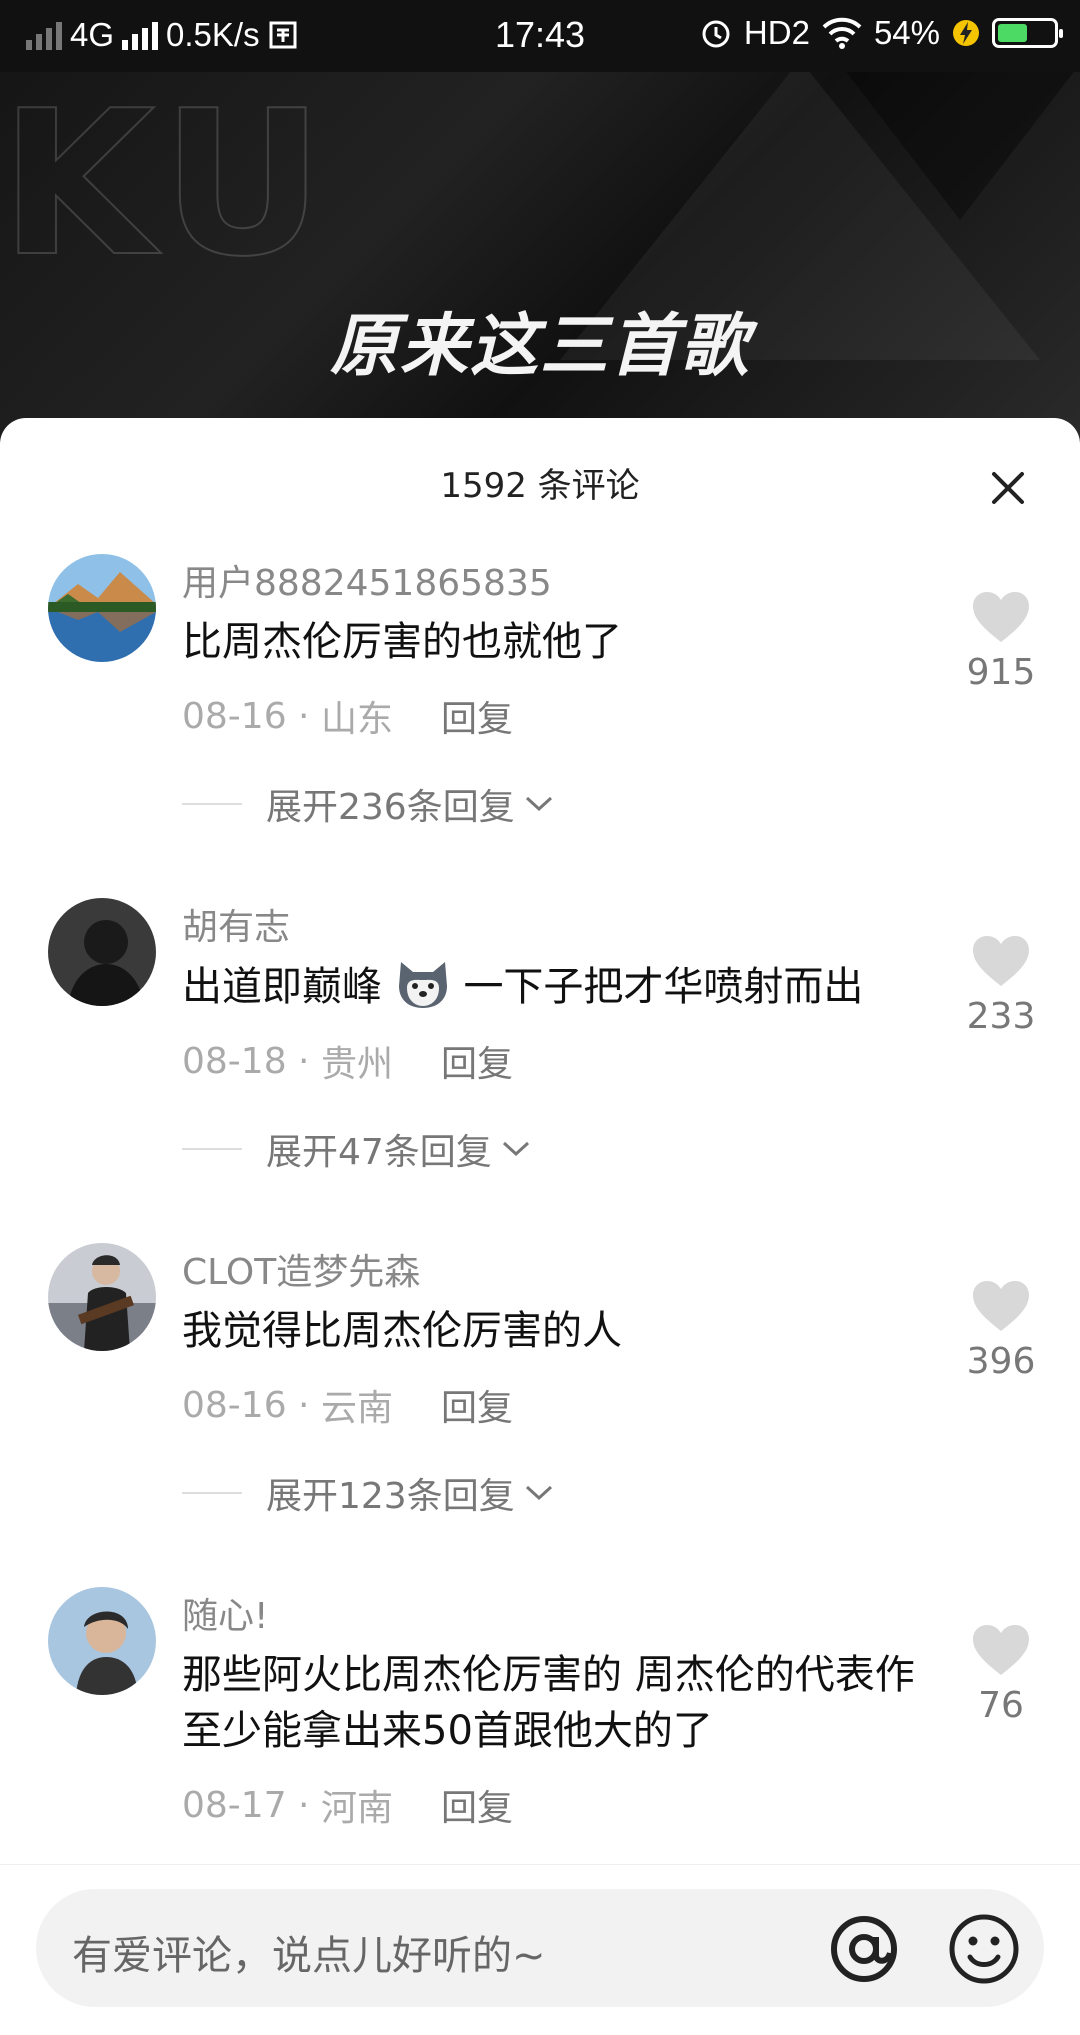 The image size is (1080, 2035). I want to click on comment-meta: 08-17 · 河南 回复, so click(556, 1805).